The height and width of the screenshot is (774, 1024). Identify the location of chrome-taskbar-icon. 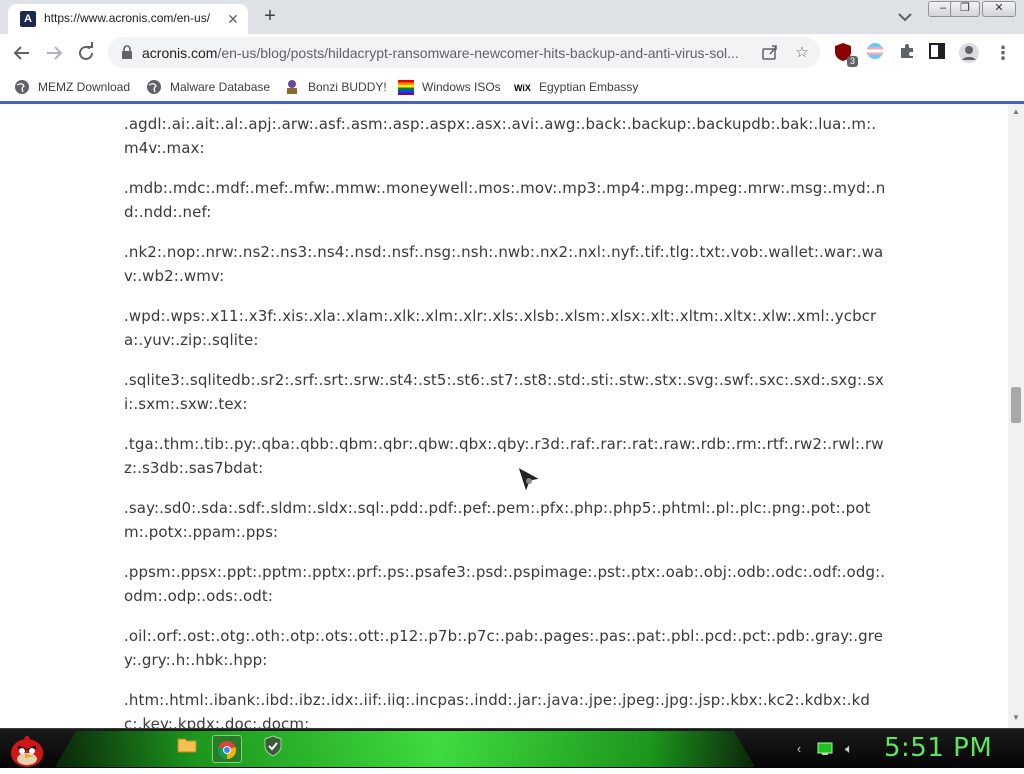
(227, 749).